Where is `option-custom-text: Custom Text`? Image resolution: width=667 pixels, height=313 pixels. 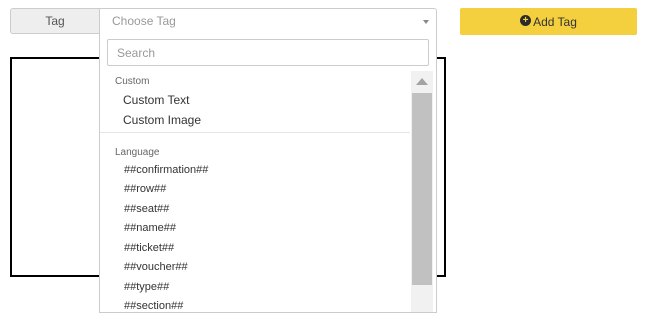 option-custom-text: Custom Text is located at coordinates (156, 100).